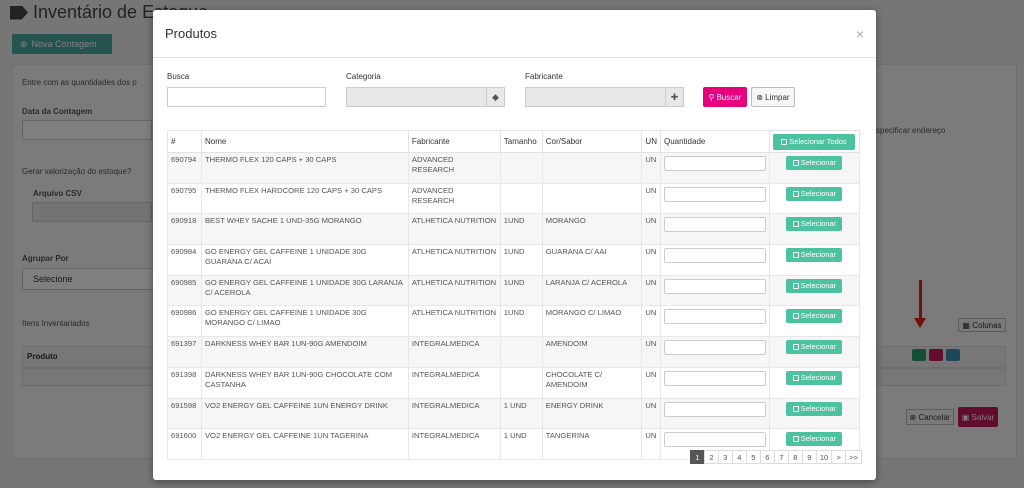 The height and width of the screenshot is (488, 1024). I want to click on select-all-button: Selecionar Todos, so click(813, 141).